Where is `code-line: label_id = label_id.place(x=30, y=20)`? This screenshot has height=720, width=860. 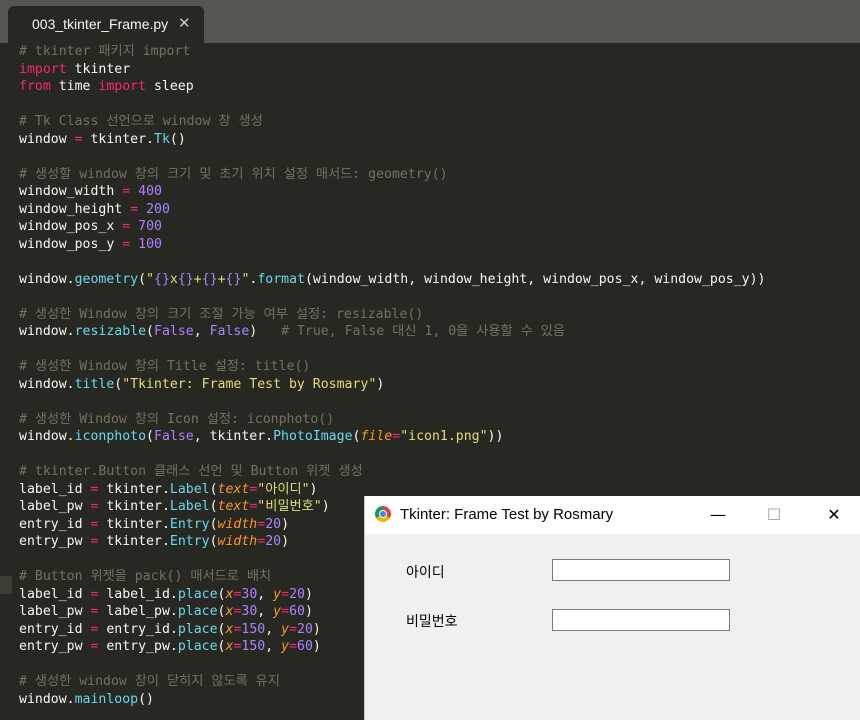 code-line: label_id = label_id.place(x=30, y=20) is located at coordinates (166, 595).